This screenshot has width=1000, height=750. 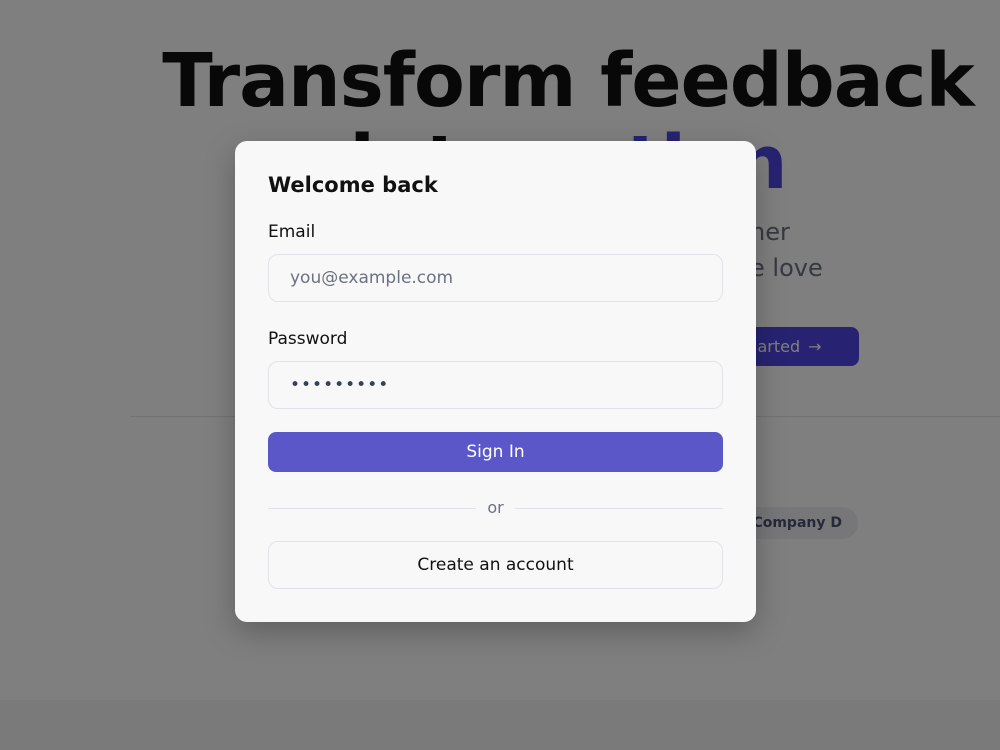 What do you see at coordinates (619, 508) in the screenshot?
I see `or-divider-rule-right` at bounding box center [619, 508].